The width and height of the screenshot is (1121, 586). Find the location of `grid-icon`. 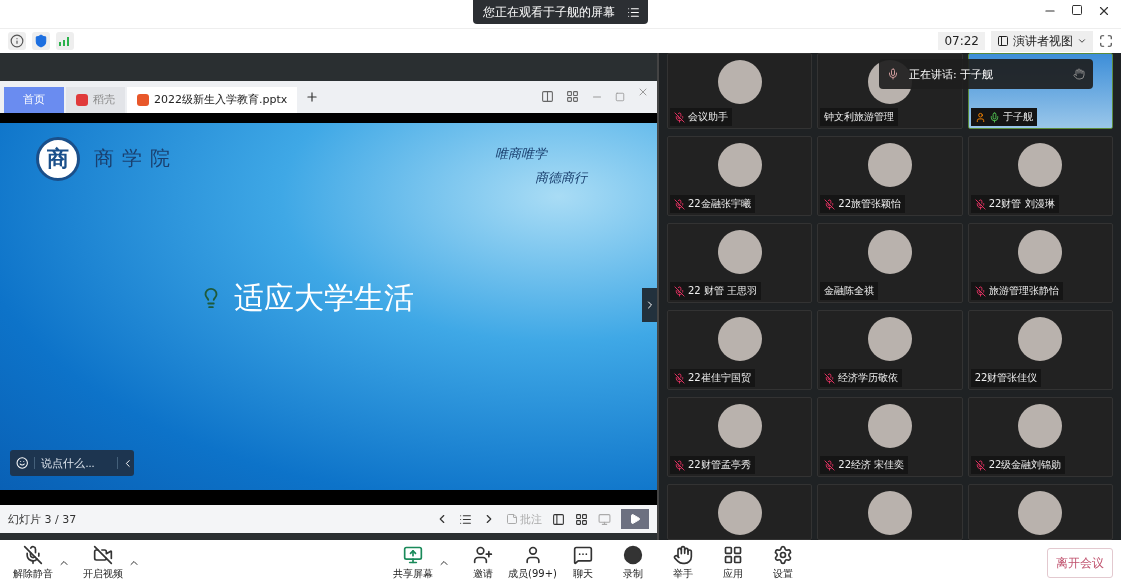

grid-icon is located at coordinates (572, 97).